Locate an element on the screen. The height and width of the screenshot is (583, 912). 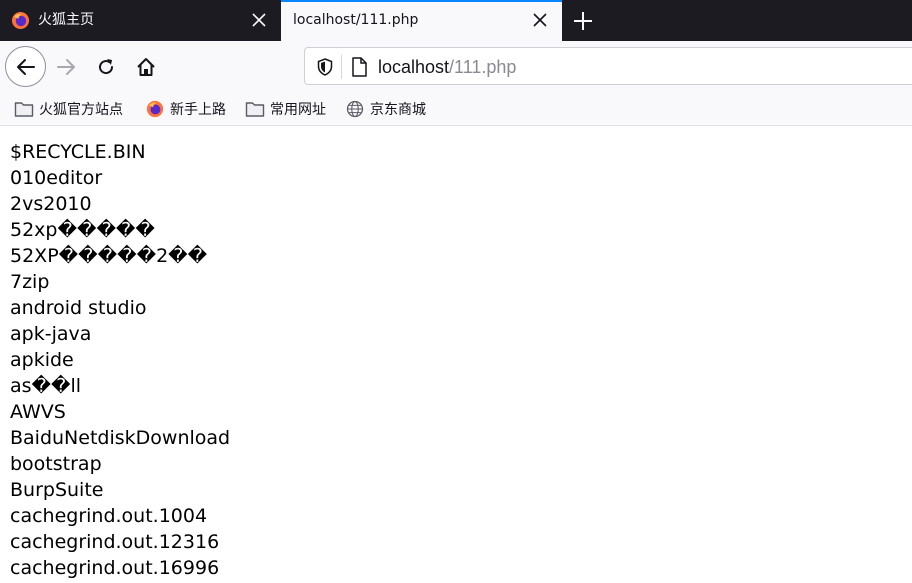
list-item: BaiduNetdiskDownload is located at coordinates (120, 438).